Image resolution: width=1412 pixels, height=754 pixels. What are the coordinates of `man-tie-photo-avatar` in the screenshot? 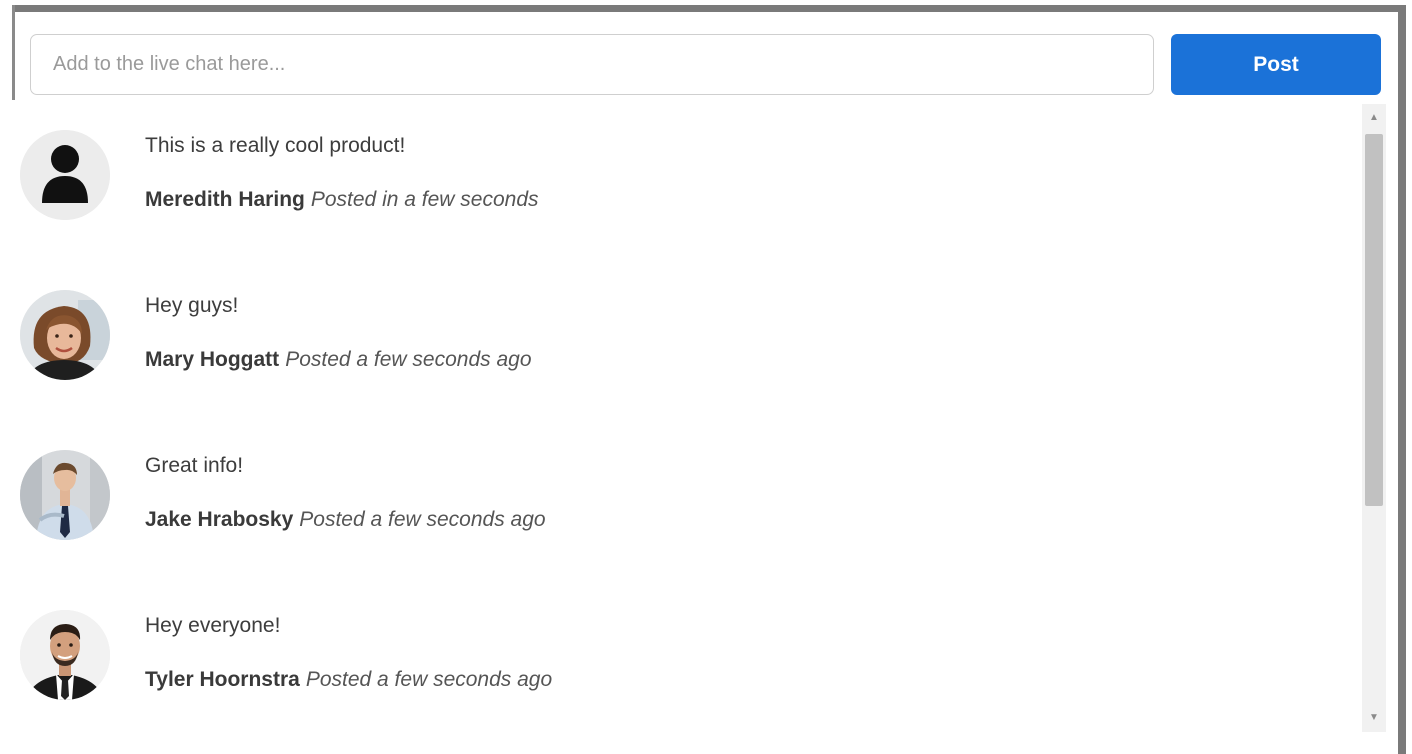 It's located at (65, 495).